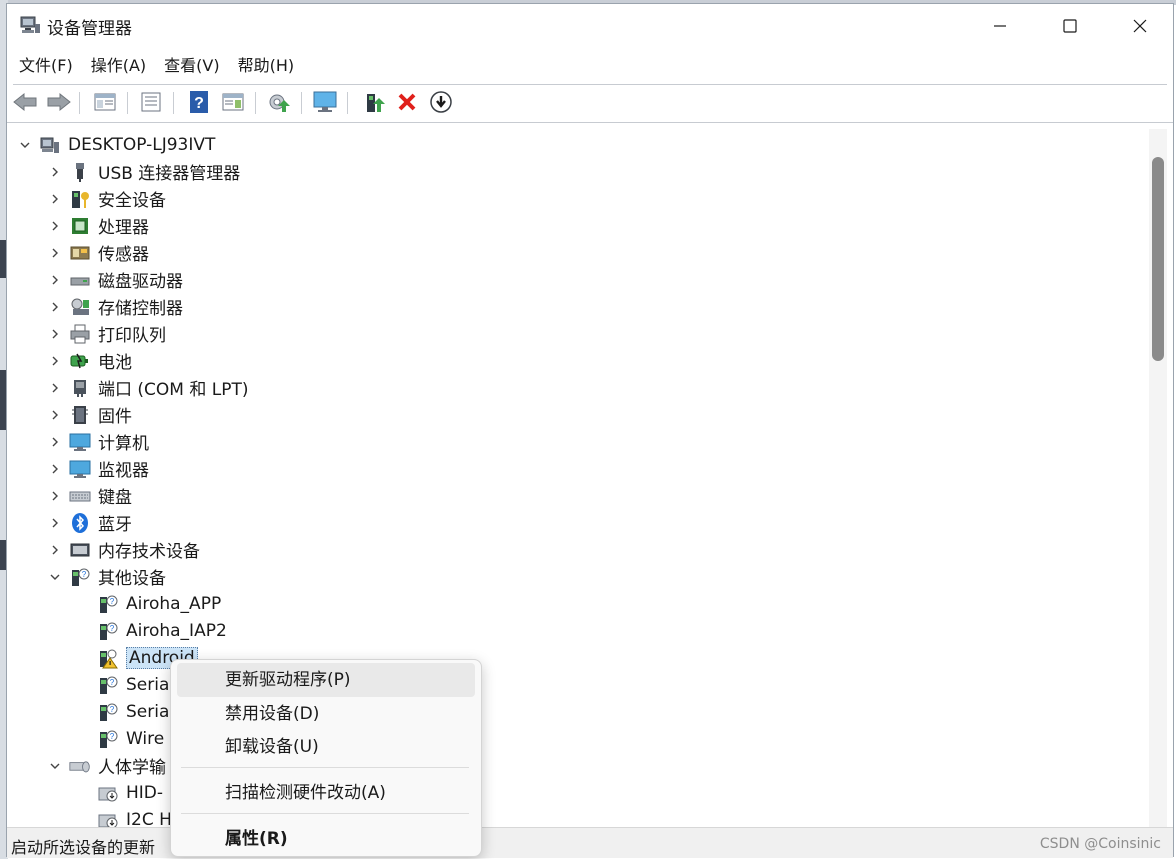  Describe the element at coordinates (123, 471) in the screenshot. I see `tree-item-label: 监视器` at that location.